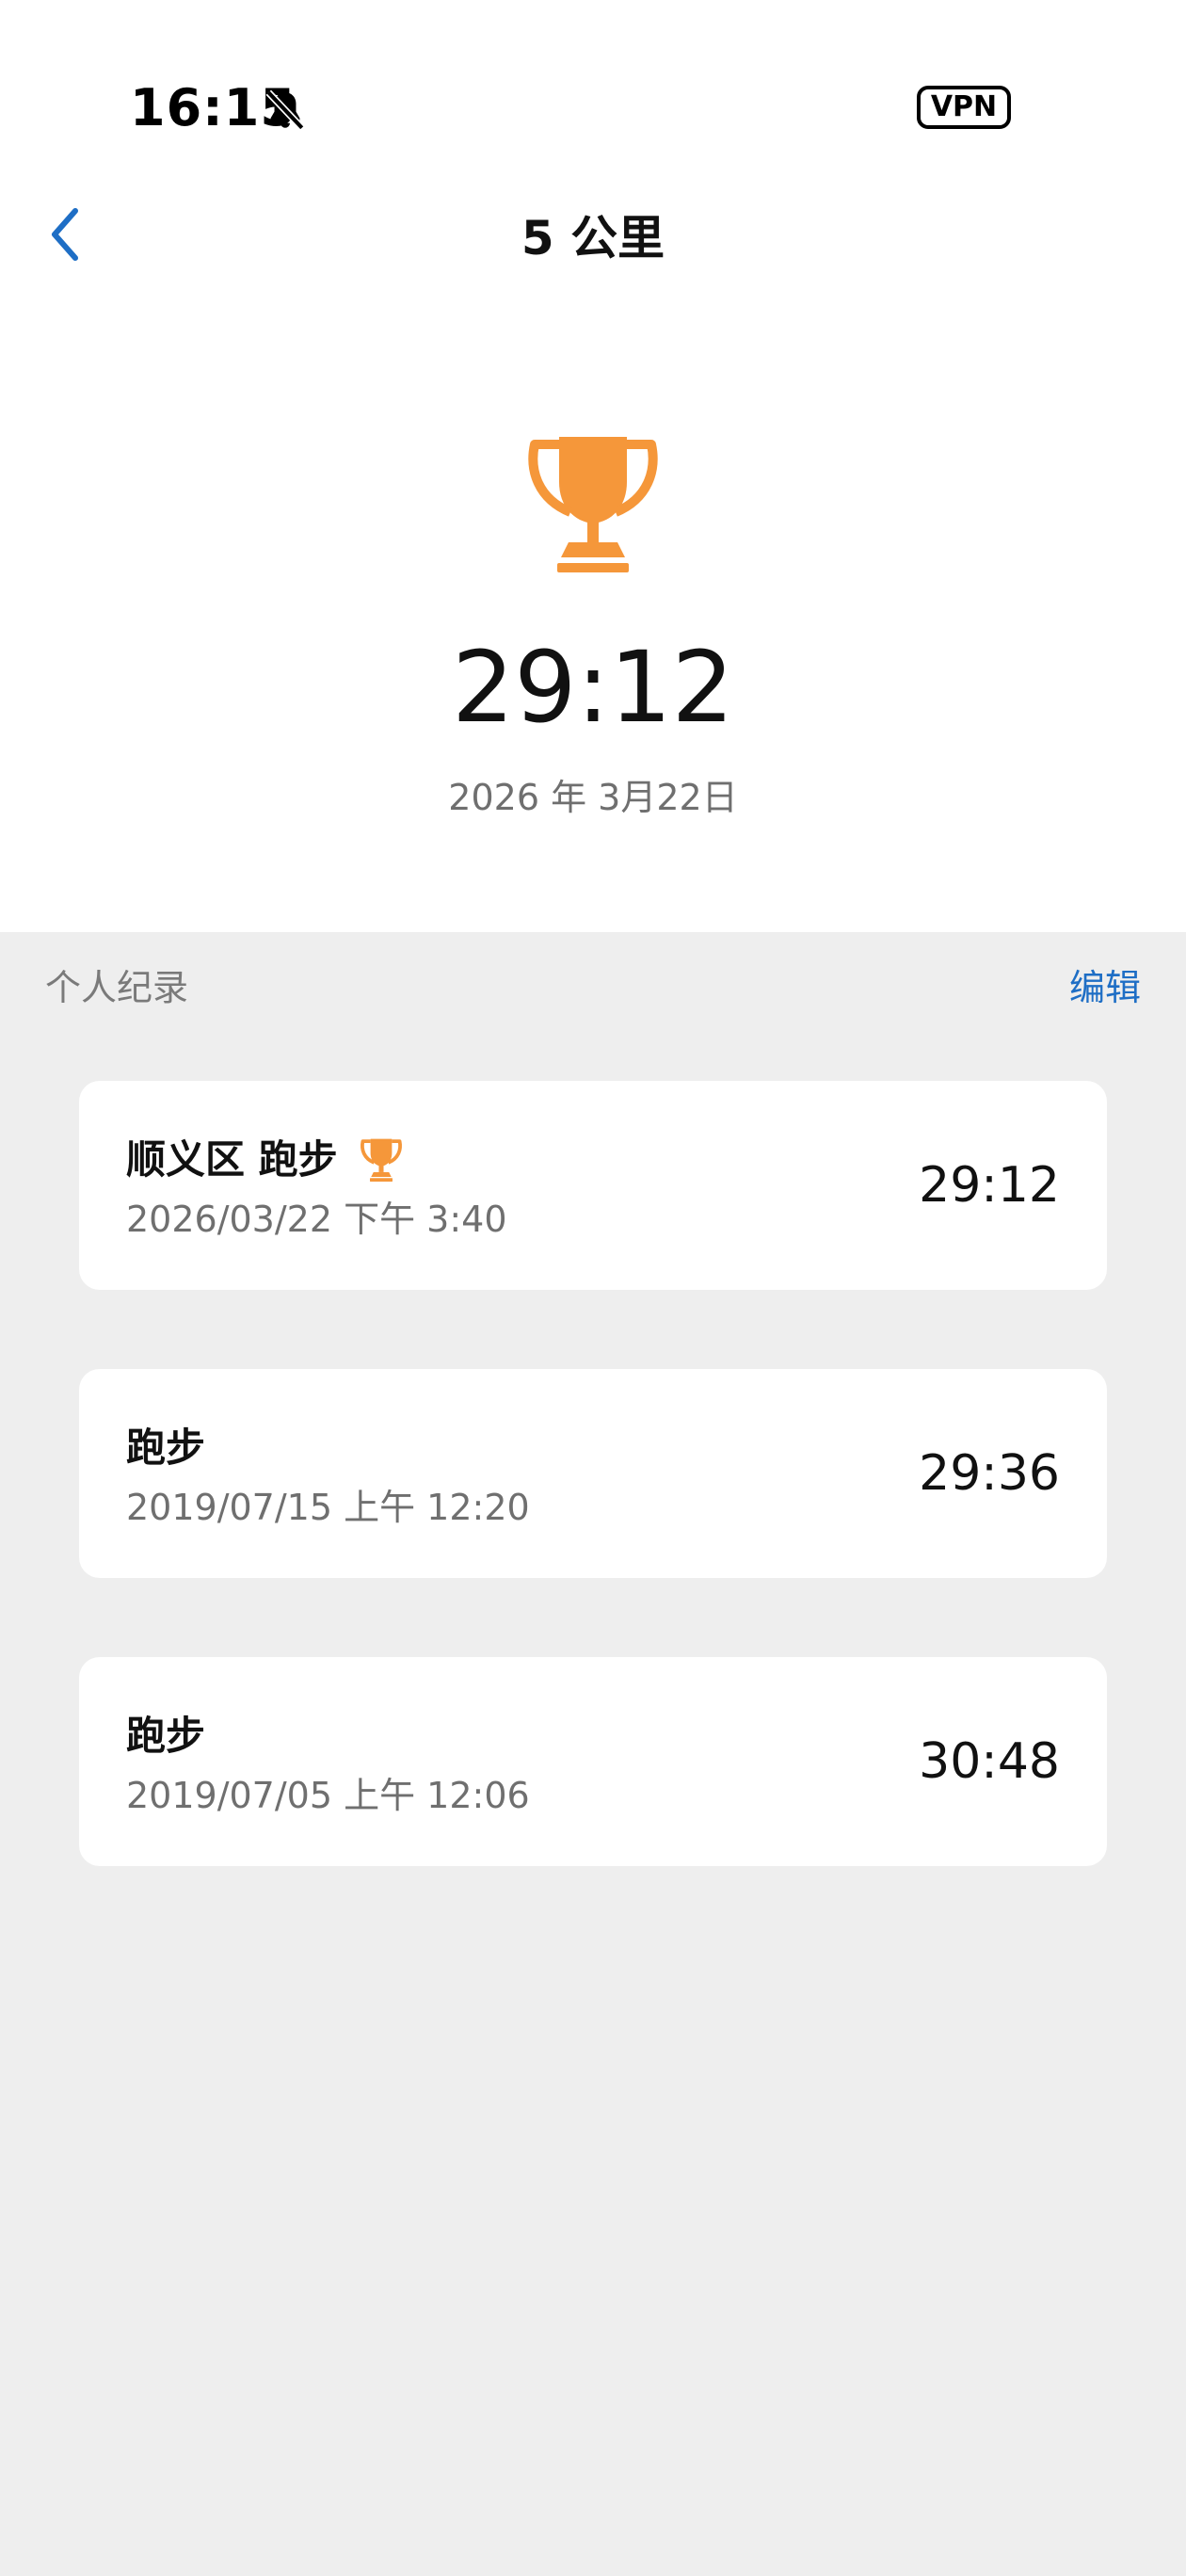 This screenshot has height=2576, width=1186. What do you see at coordinates (1105, 987) in the screenshot?
I see `edit-button: 编辑` at bounding box center [1105, 987].